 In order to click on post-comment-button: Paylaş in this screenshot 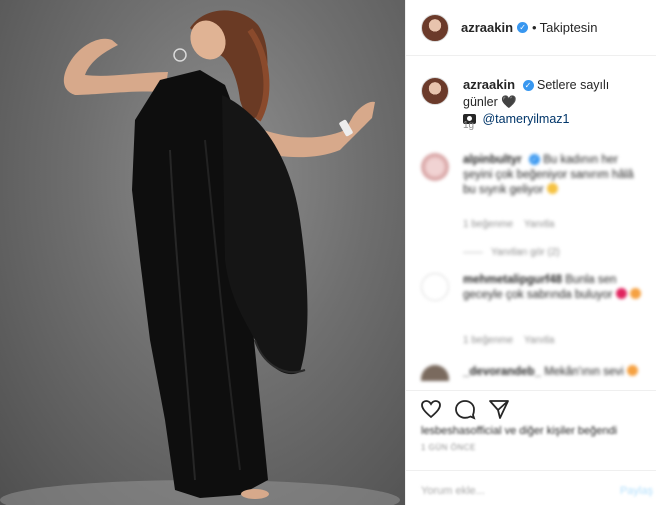, I will do `click(636, 491)`.